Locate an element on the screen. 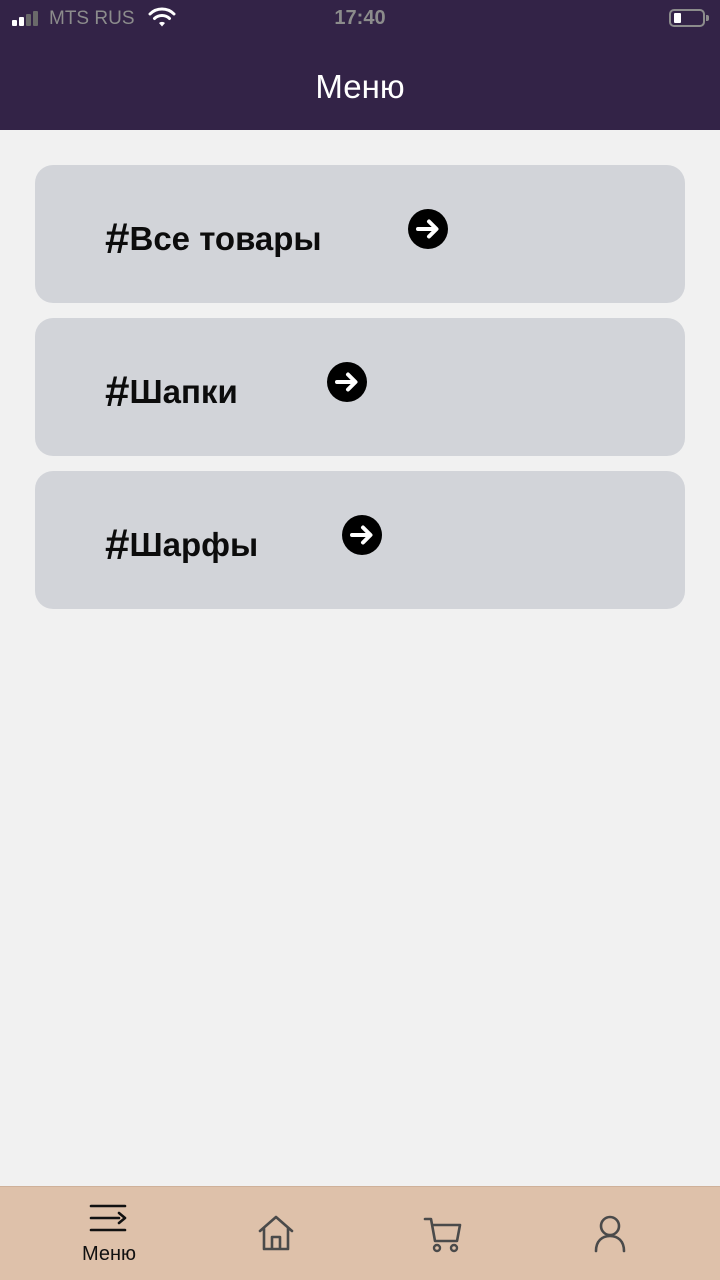 The width and height of the screenshot is (720, 1280). tab-profile is located at coordinates (610, 1233).